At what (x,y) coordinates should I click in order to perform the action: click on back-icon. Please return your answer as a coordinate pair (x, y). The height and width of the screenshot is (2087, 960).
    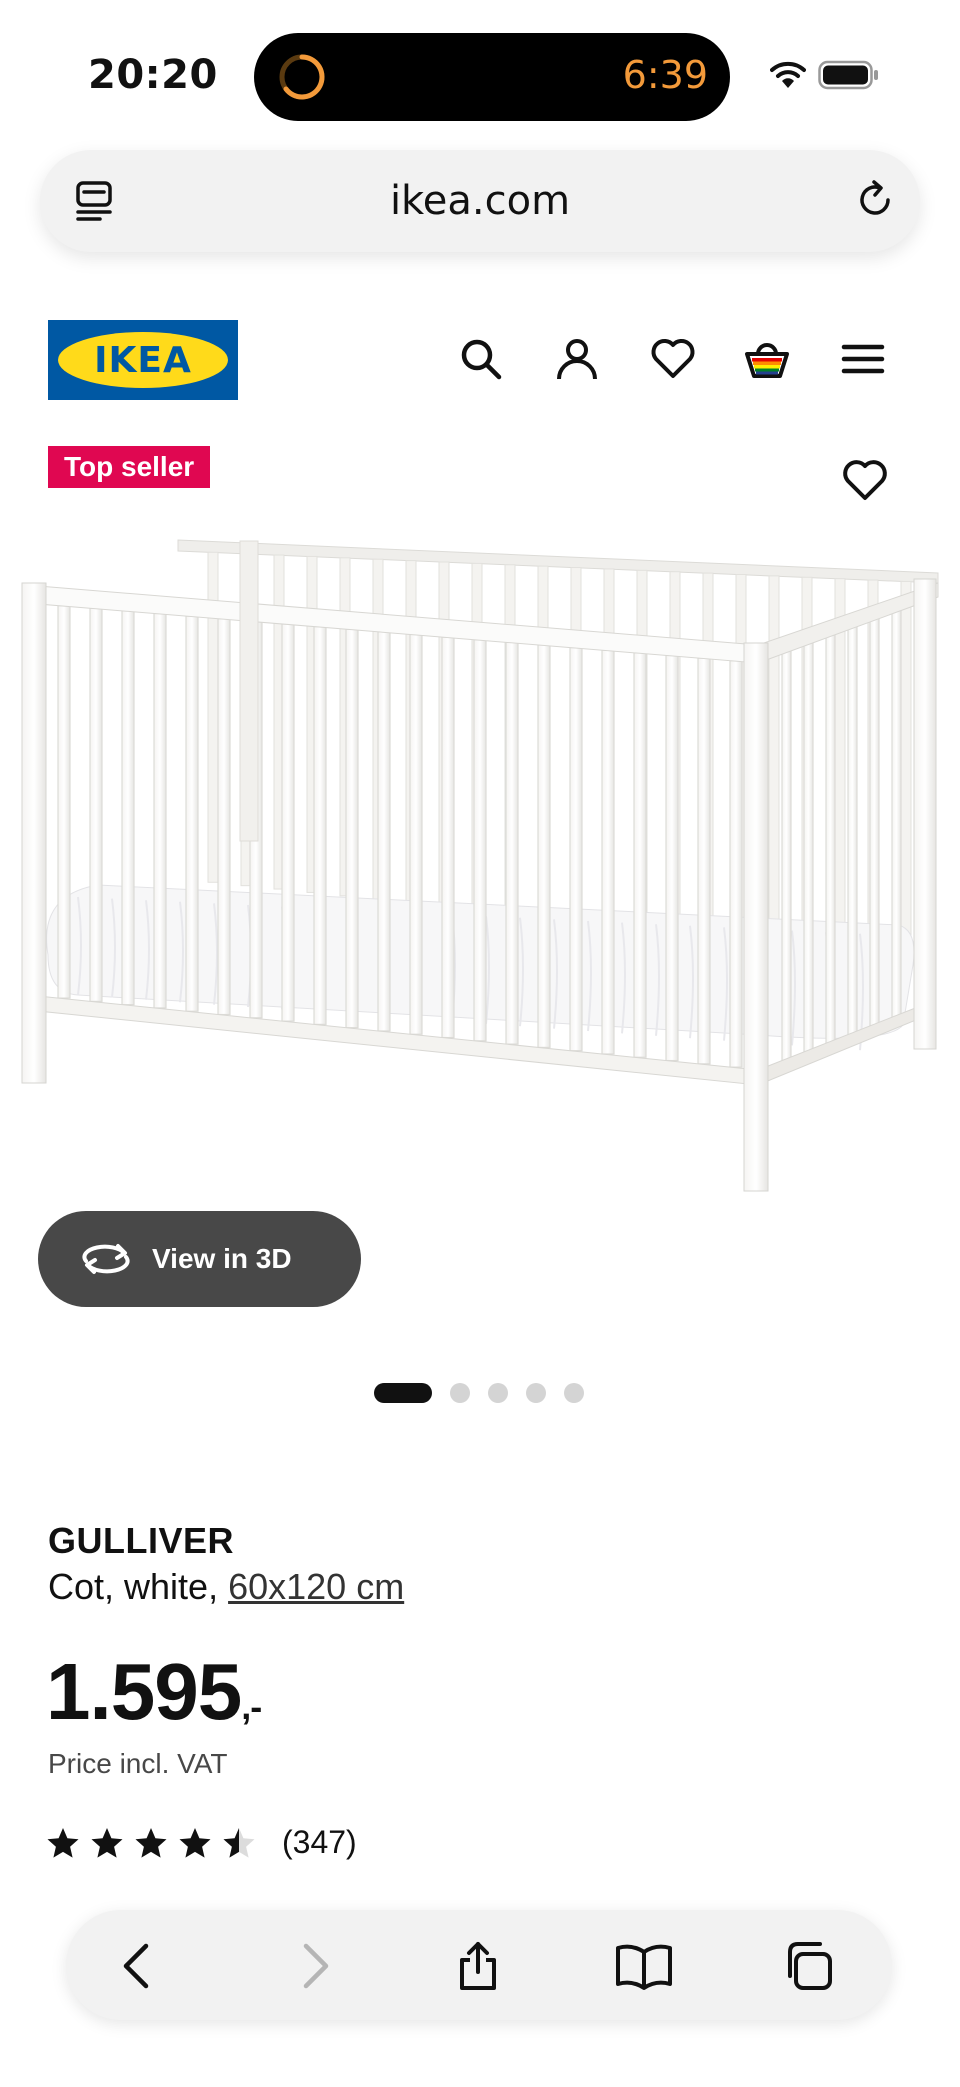
    Looking at the image, I should click on (138, 1966).